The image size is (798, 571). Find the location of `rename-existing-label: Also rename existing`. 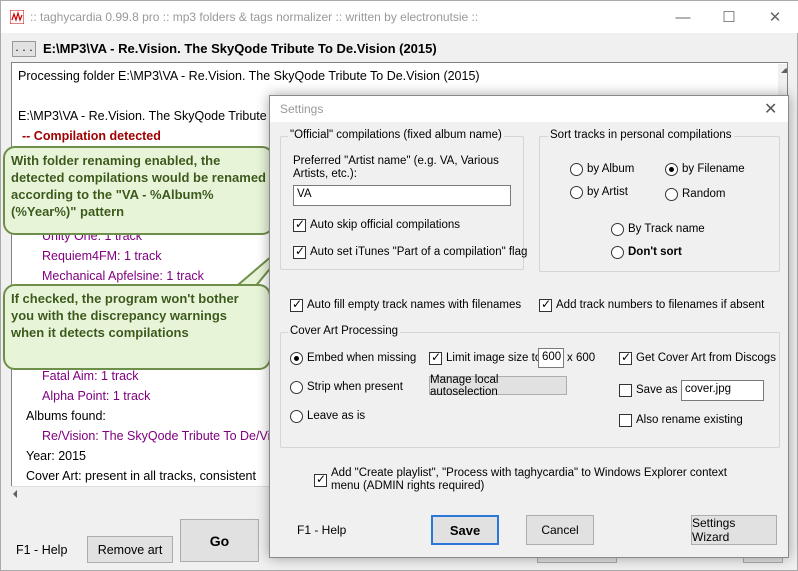

rename-existing-label: Also rename existing is located at coordinates (689, 420).